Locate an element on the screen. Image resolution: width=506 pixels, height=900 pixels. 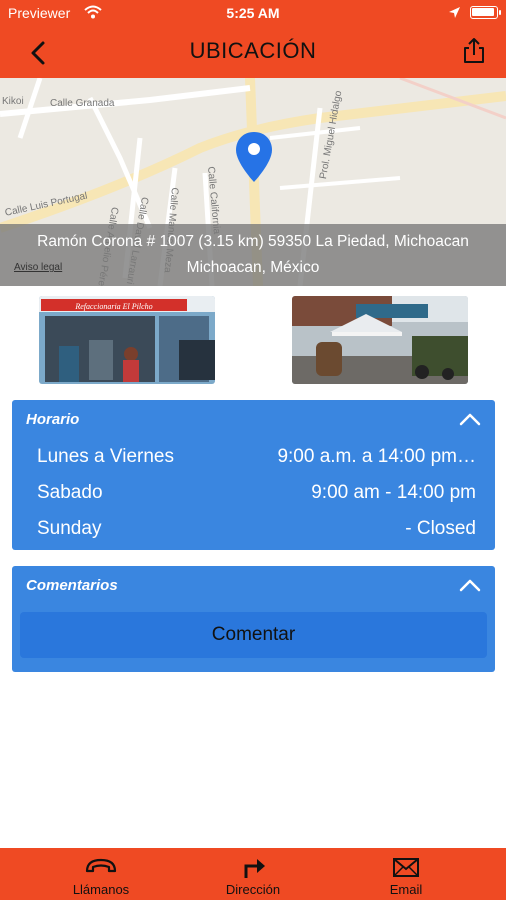
sign-text: Refaccionaria El Pilcho is located at coordinates (113, 306).